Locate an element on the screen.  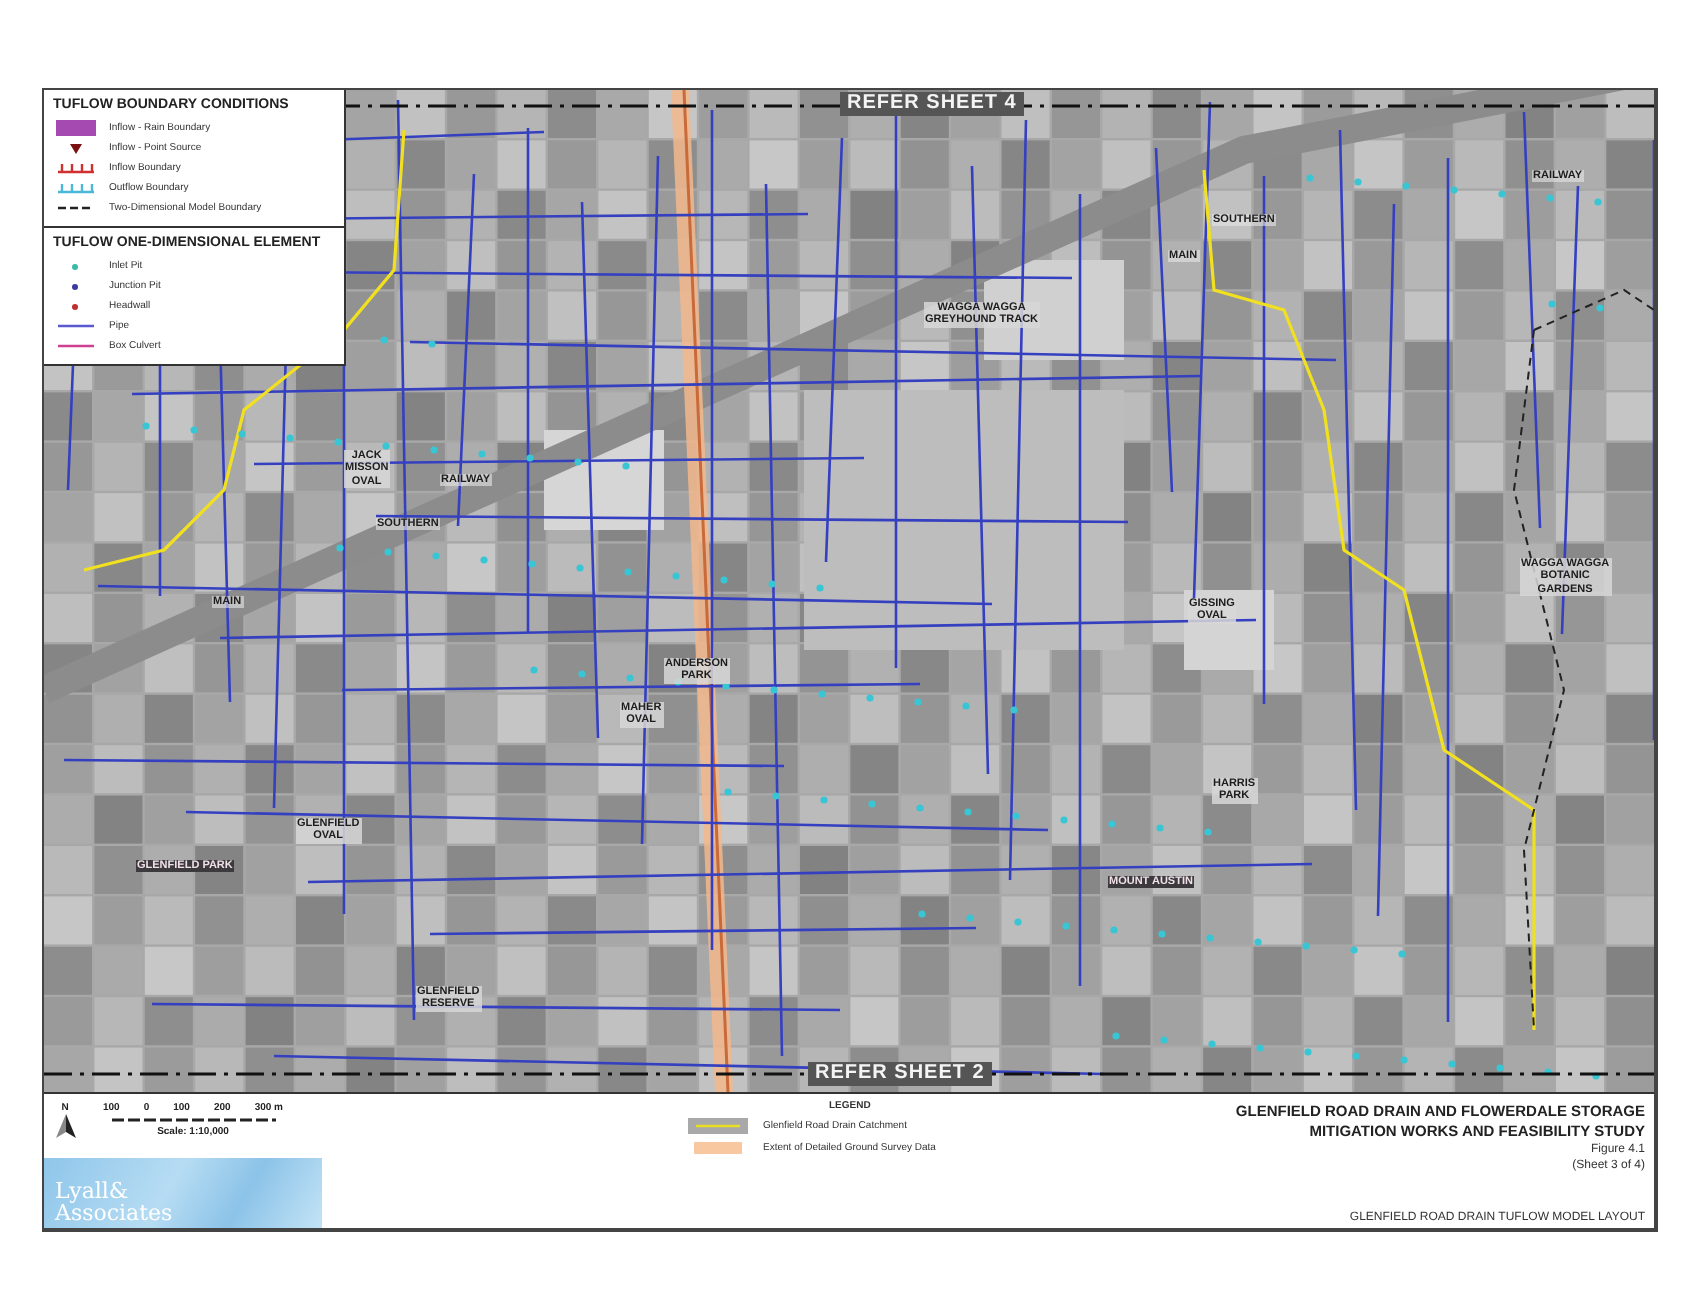
sheet-reference-label: REFER SHEET 2 is located at coordinates (900, 1073).